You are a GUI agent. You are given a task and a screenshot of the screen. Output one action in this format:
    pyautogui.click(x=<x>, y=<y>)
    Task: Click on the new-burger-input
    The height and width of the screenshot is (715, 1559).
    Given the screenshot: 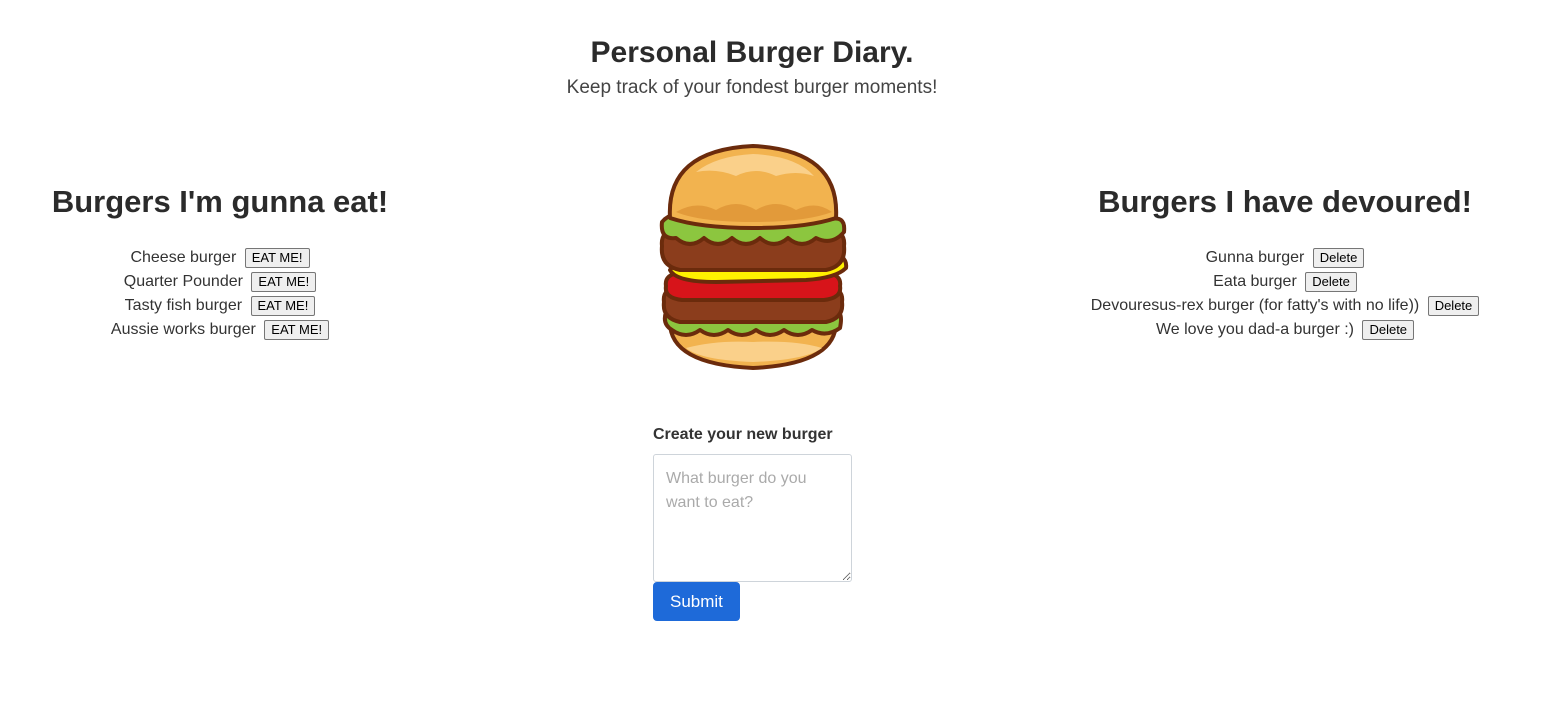 What is the action you would take?
    pyautogui.click(x=752, y=518)
    